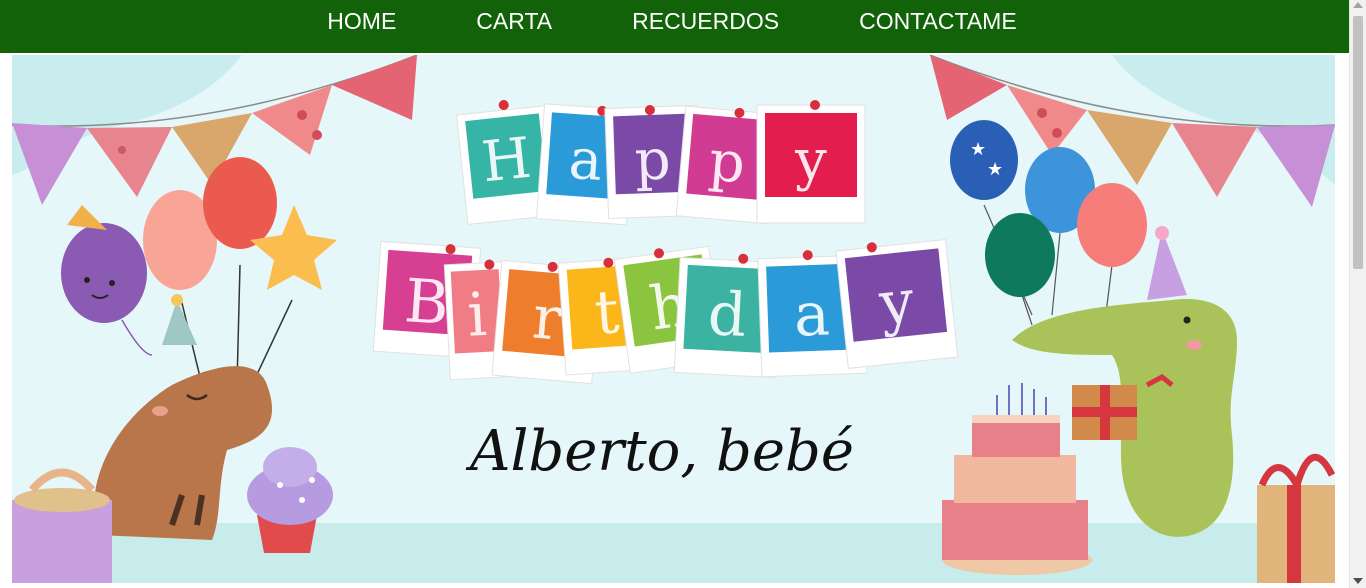 The height and width of the screenshot is (588, 1366). Describe the element at coordinates (477, 315) in the screenshot. I see `birthday-letter: i` at that location.